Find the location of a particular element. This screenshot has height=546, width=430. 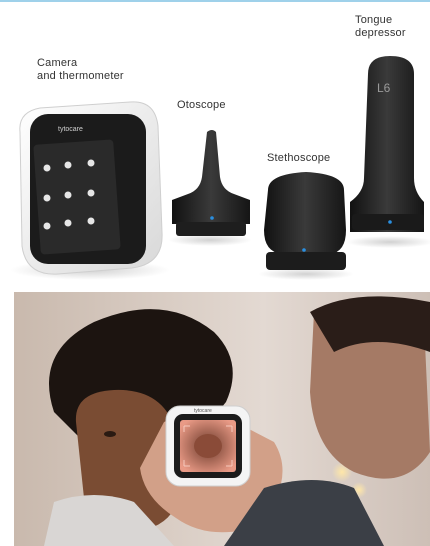

device-brand-text: tytocare is located at coordinates (70, 129).